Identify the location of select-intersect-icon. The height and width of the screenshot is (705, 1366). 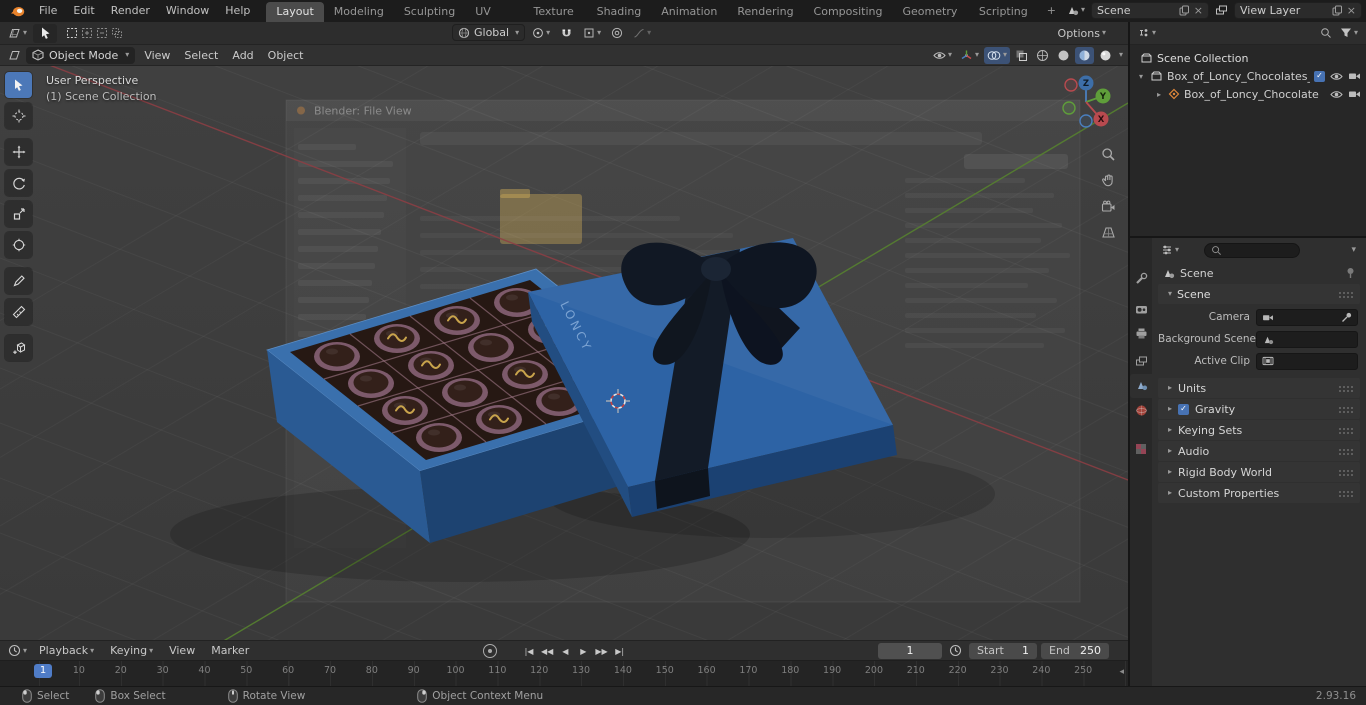
(117, 33).